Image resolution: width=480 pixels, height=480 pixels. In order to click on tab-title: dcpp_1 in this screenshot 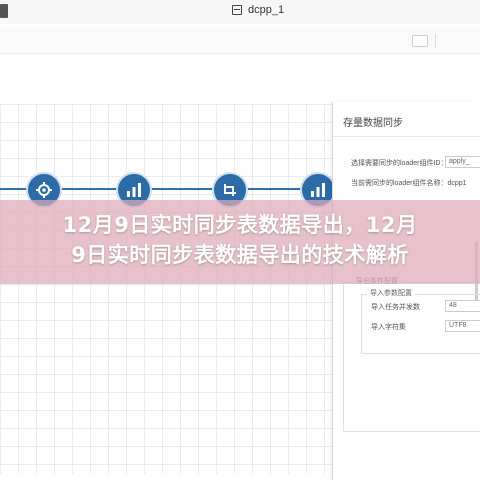, I will do `click(266, 10)`.